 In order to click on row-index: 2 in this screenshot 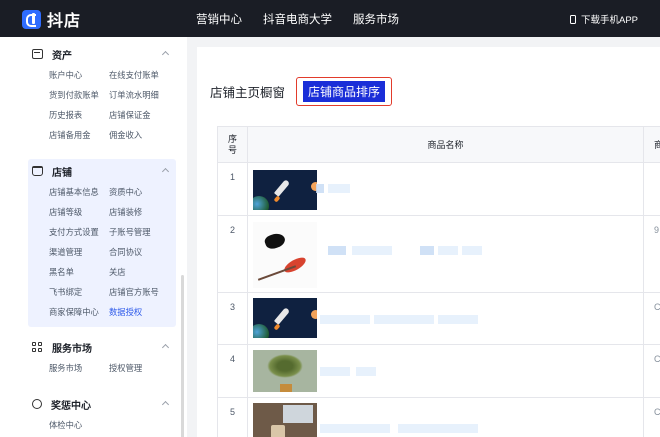, I will do `click(233, 254)`.